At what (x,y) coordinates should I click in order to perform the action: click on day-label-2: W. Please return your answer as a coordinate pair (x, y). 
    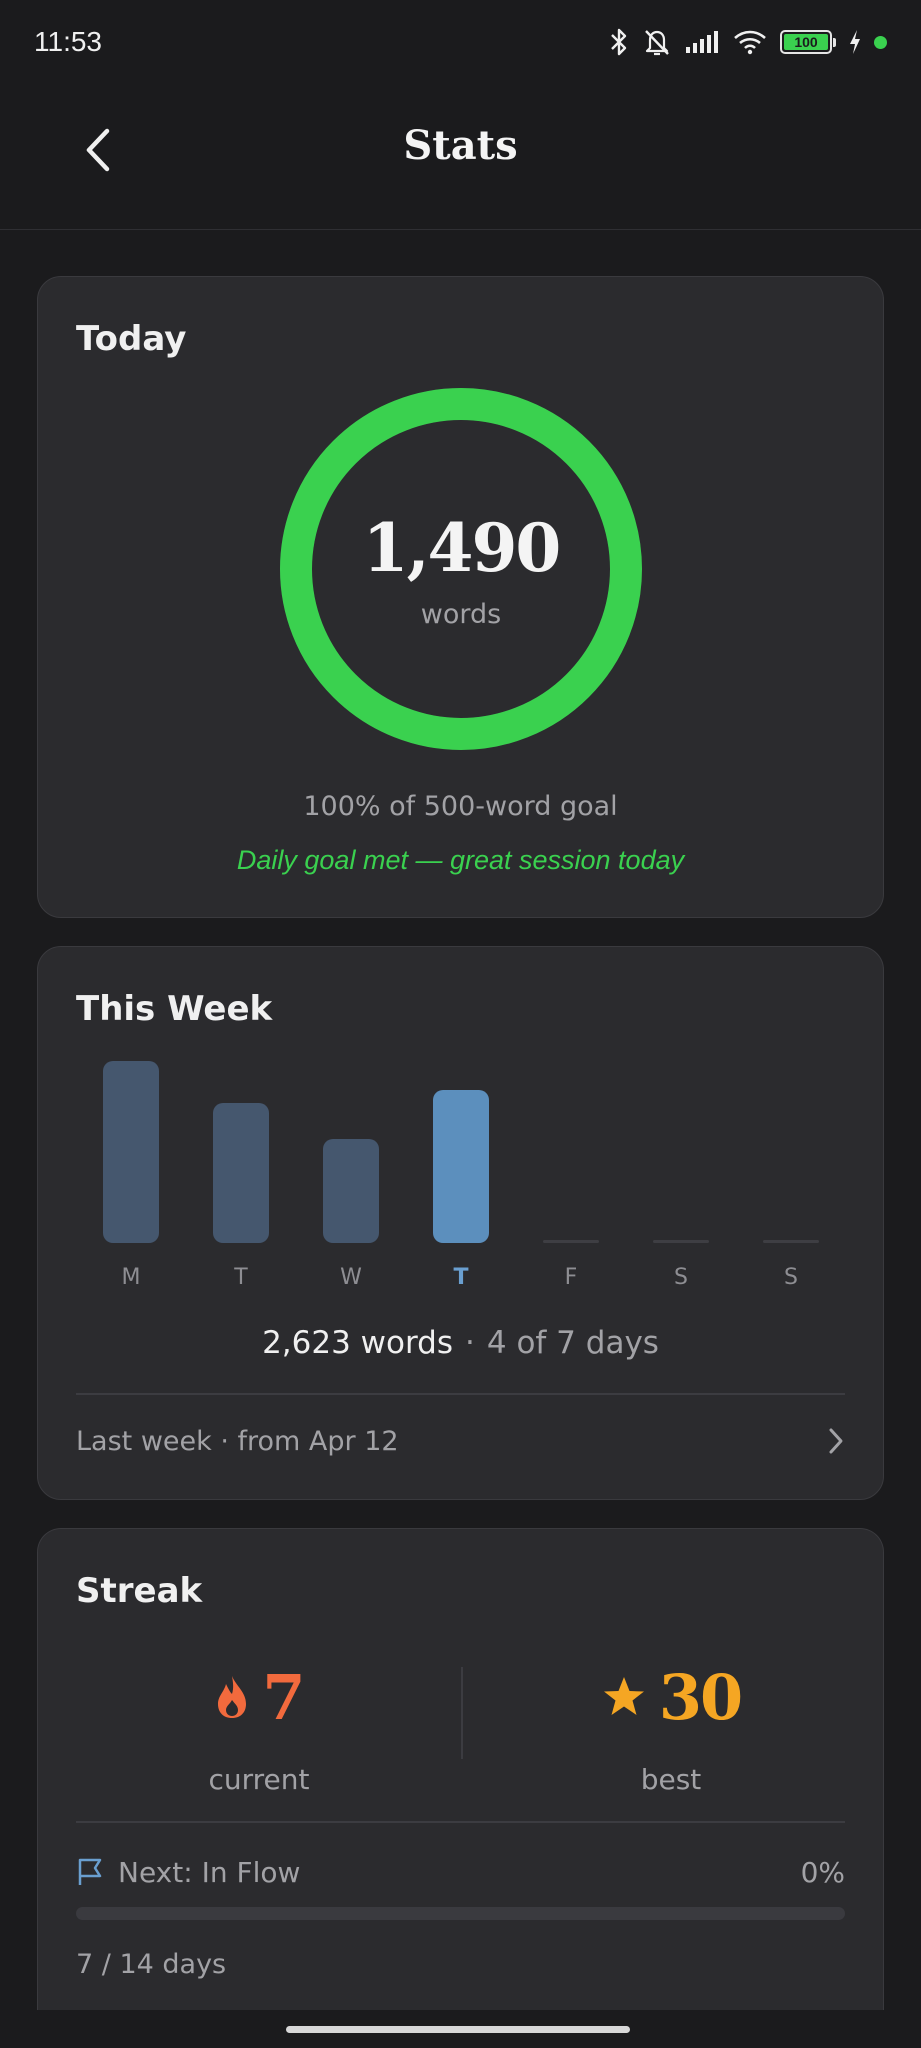
    Looking at the image, I should click on (351, 1277).